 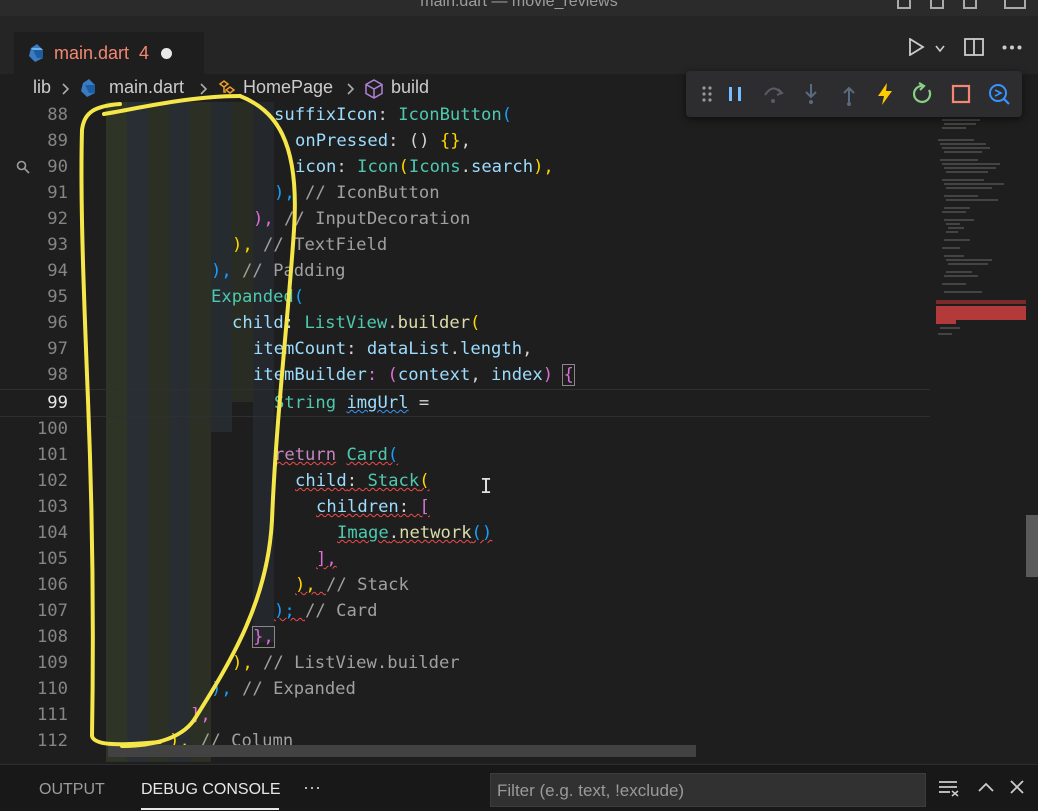 What do you see at coordinates (57, 403) in the screenshot?
I see `line-number: 99` at bounding box center [57, 403].